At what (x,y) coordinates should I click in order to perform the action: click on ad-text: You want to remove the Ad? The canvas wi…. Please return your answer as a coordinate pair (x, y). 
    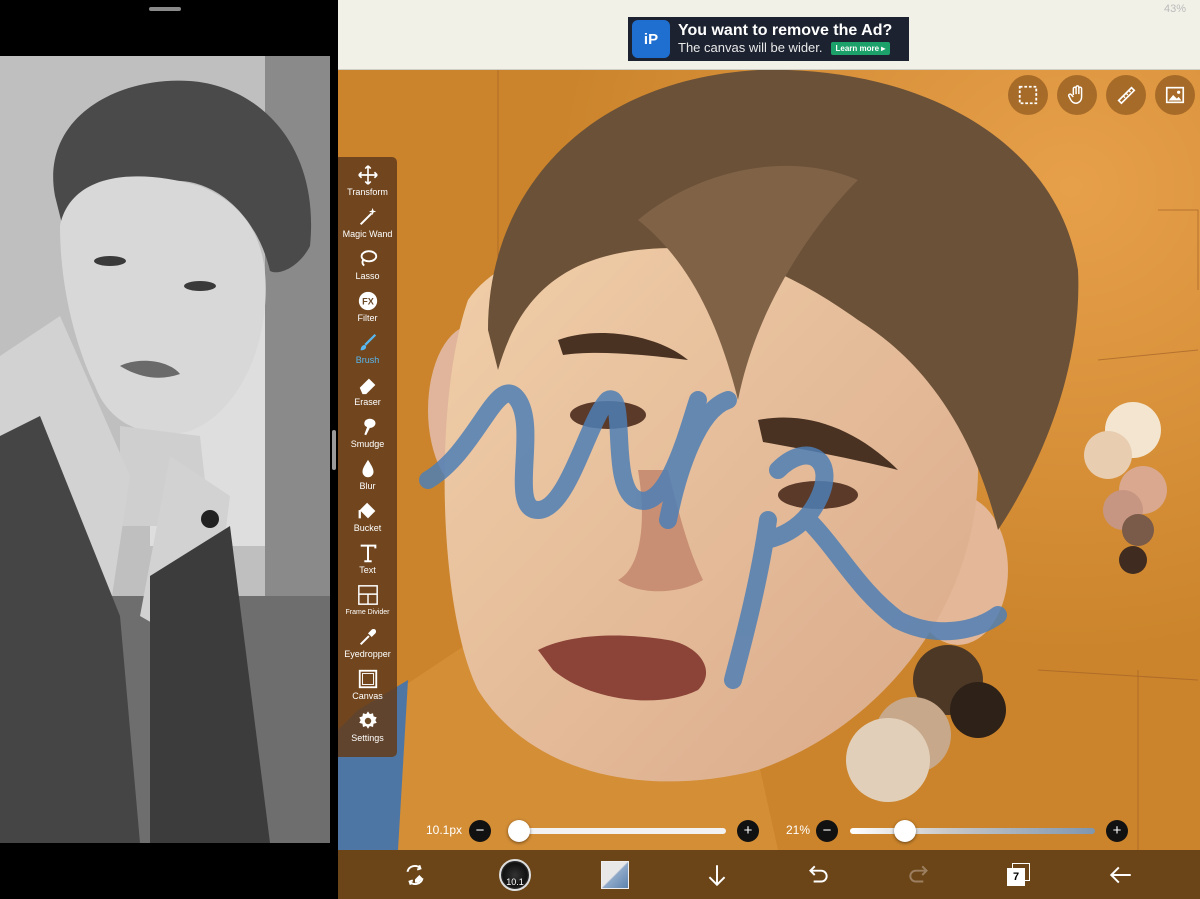
    Looking at the image, I should click on (785, 39).